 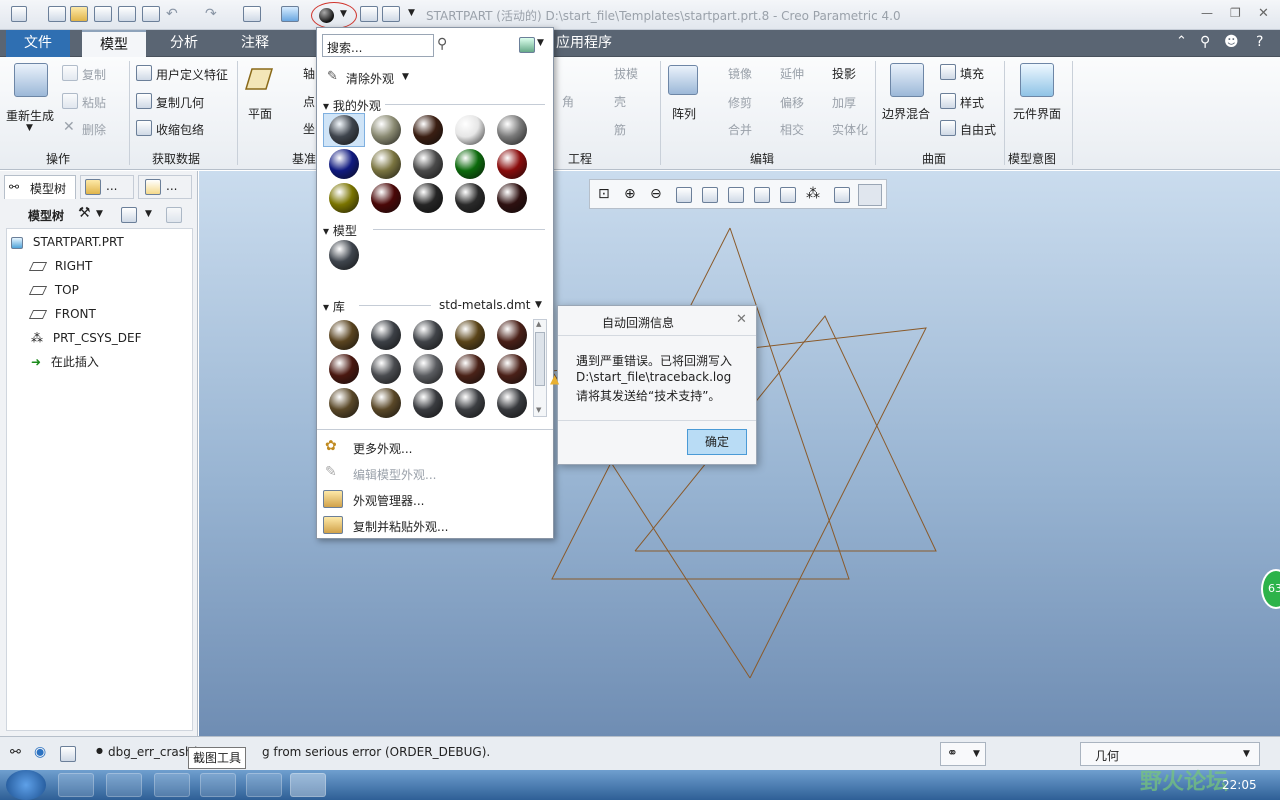 I want to click on intersect-button: 相交, so click(x=792, y=129).